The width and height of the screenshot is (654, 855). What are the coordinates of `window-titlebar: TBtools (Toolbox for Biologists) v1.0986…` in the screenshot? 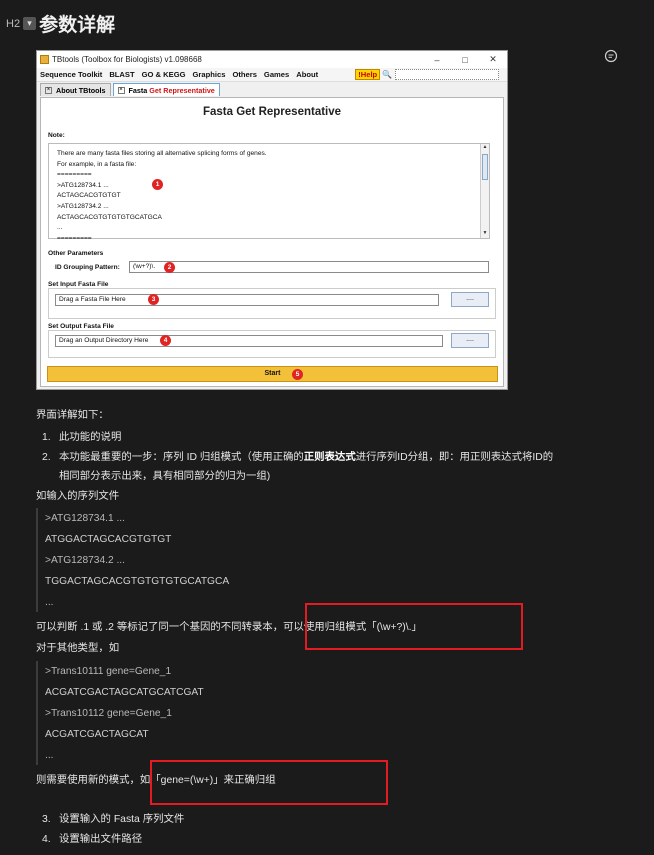 It's located at (272, 59).